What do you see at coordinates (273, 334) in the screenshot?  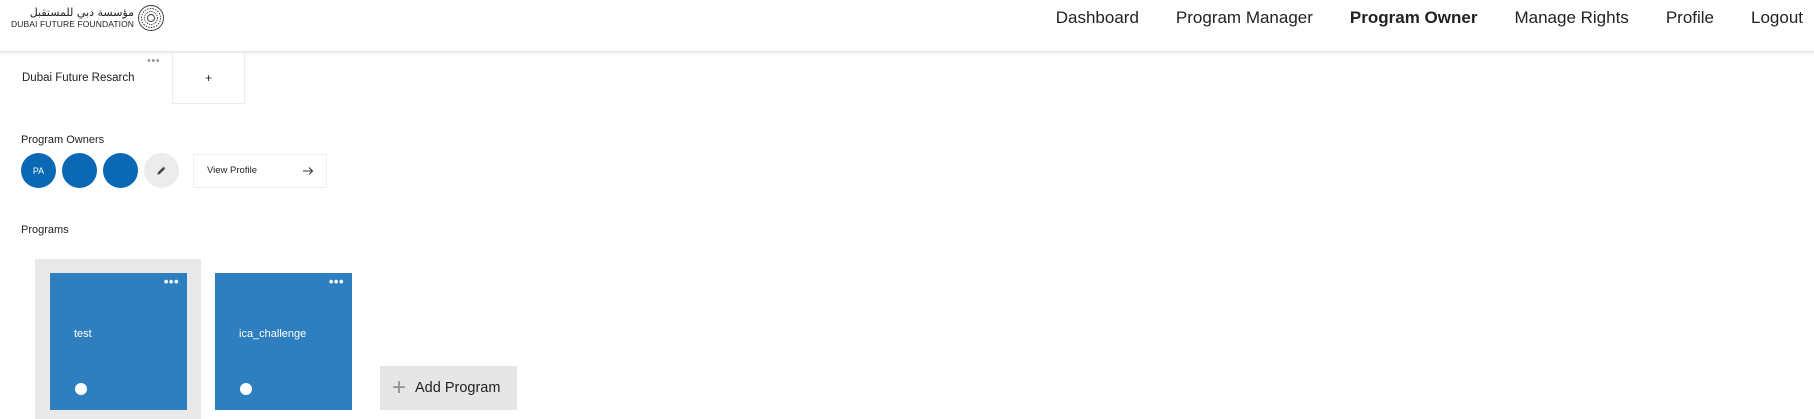 I see `program-title: ica_challenge` at bounding box center [273, 334].